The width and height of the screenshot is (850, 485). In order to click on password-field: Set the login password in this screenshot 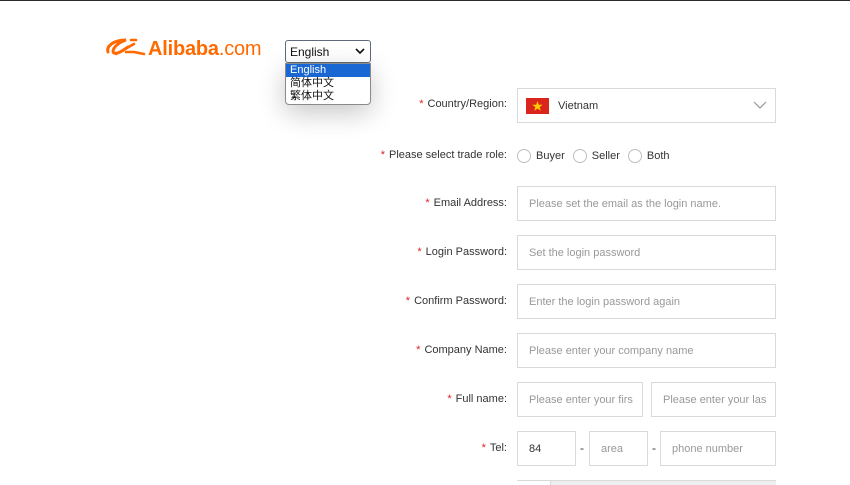, I will do `click(646, 252)`.